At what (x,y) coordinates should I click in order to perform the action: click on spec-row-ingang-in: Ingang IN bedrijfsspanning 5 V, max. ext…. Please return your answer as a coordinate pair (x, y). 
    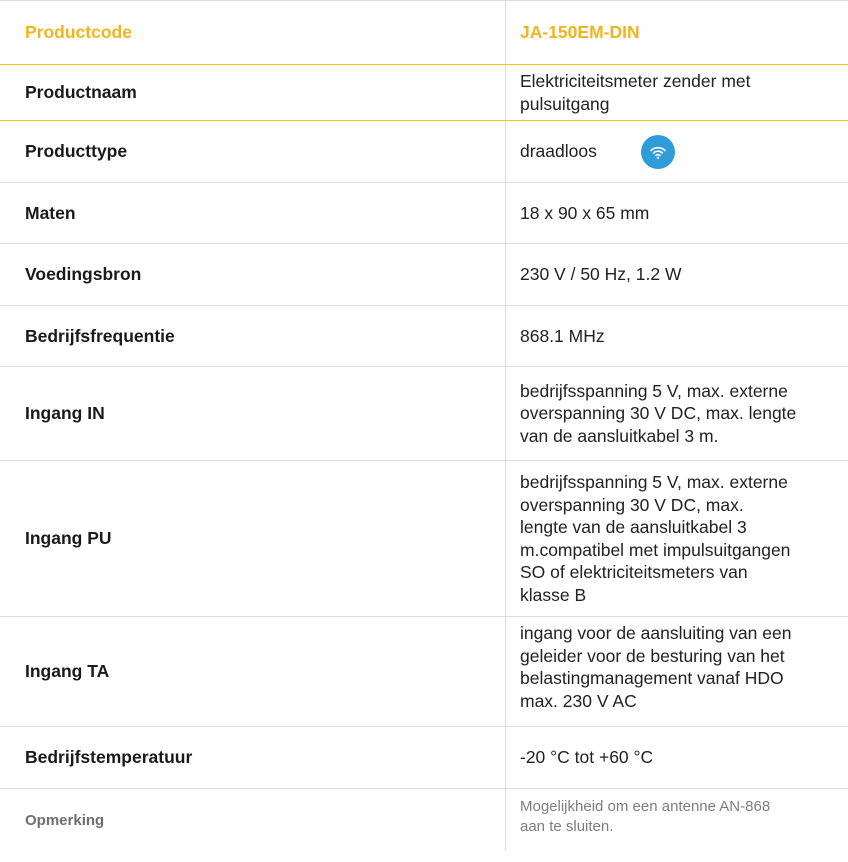
    Looking at the image, I should click on (424, 414).